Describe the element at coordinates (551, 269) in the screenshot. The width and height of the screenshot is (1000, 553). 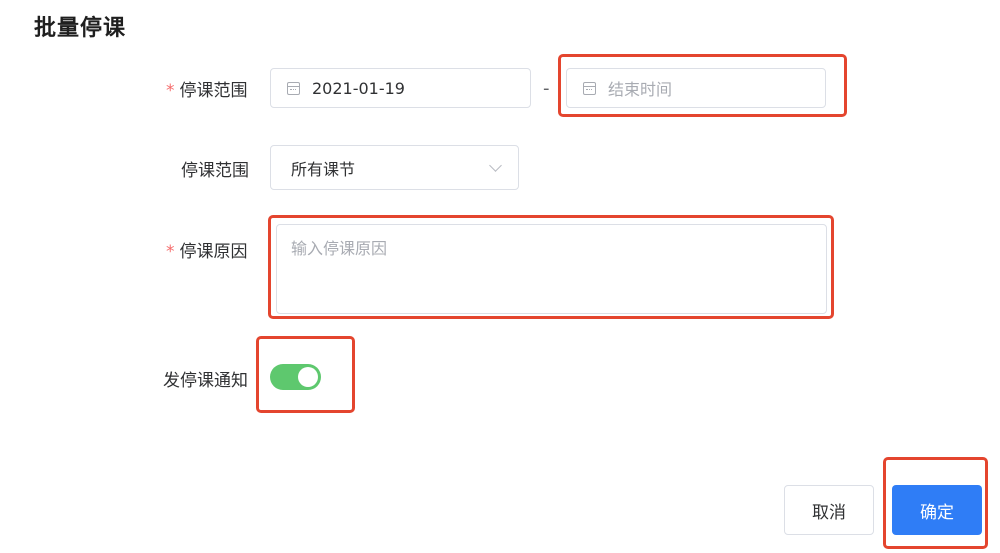
I see `reason-textarea: 输入停课原因` at that location.